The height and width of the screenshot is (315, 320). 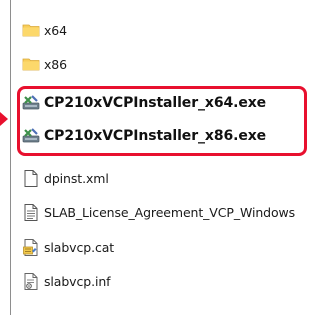 I want to click on file-item-label: dpinst.xml, so click(x=76, y=178).